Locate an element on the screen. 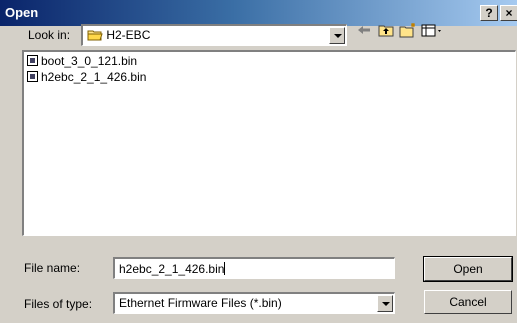 The width and height of the screenshot is (517, 323). file-name-text: boot_3_0_121.bin is located at coordinates (89, 61).